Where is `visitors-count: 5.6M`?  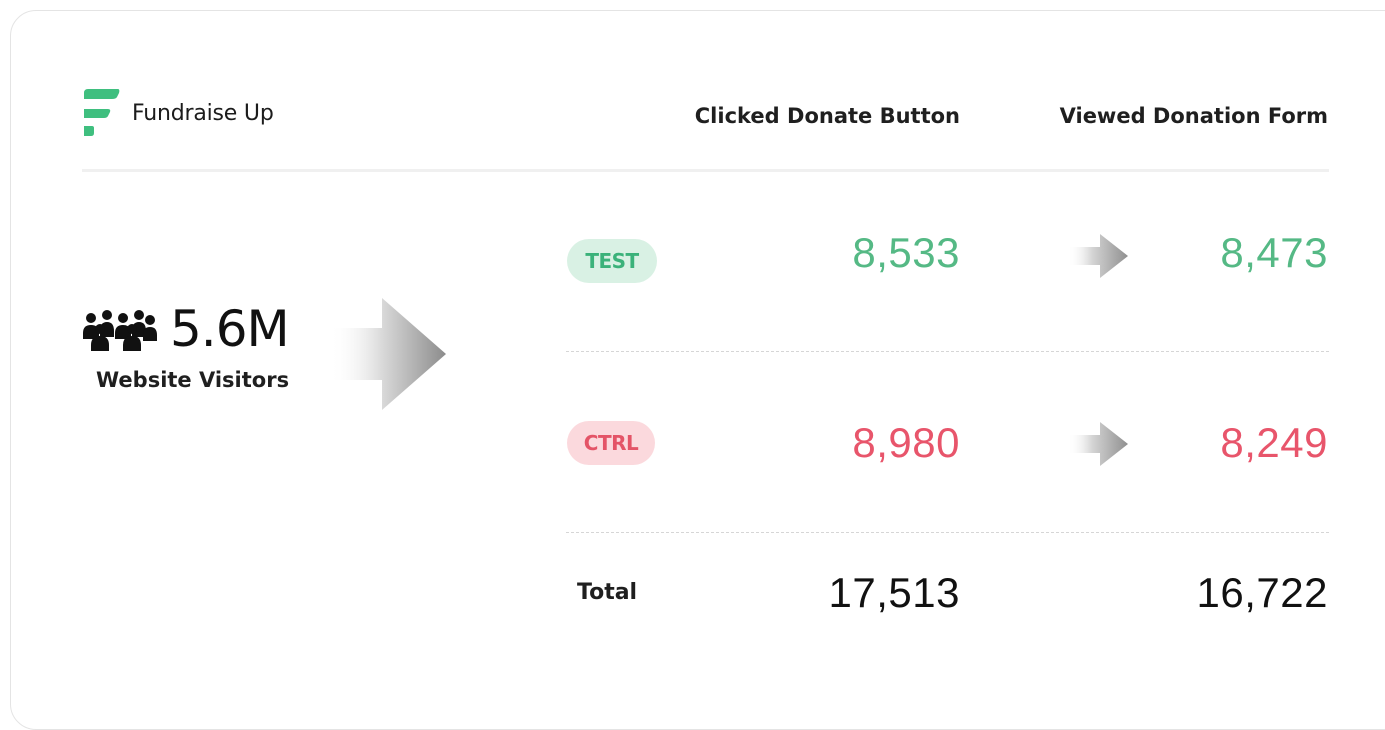
visitors-count: 5.6M is located at coordinates (230, 329).